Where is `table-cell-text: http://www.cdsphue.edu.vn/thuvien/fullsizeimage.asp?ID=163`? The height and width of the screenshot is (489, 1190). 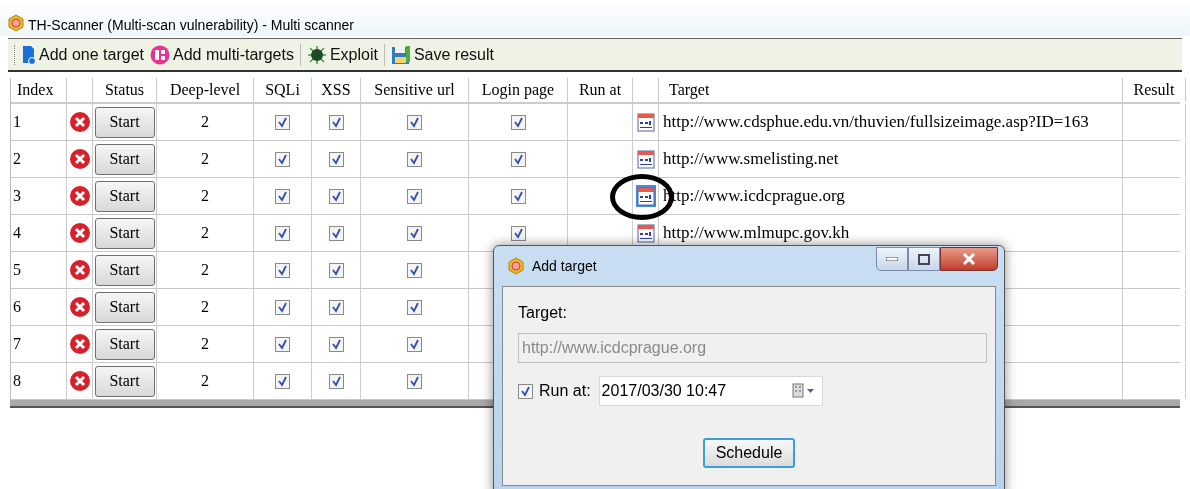 table-cell-text: http://www.cdsphue.edu.vn/thuvien/fullsizeimage.asp?ID=163 is located at coordinates (876, 122).